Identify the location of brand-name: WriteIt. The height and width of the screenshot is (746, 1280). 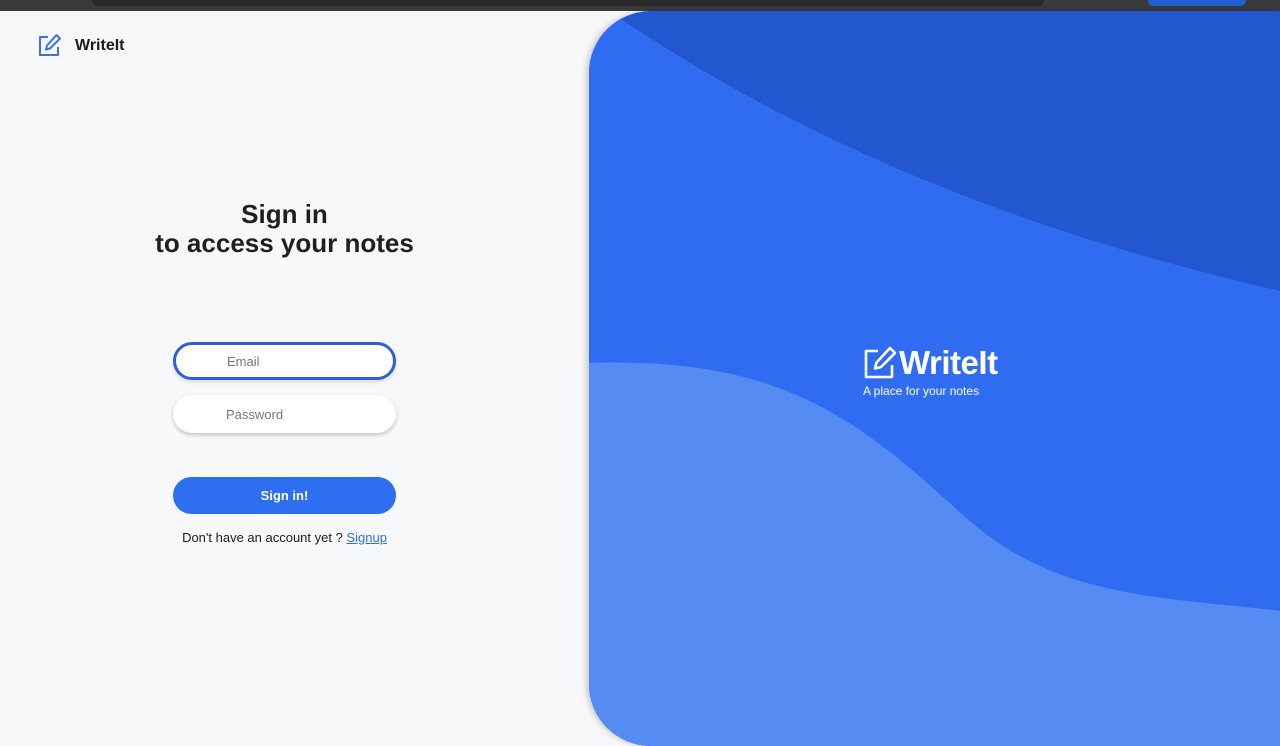
(100, 45).